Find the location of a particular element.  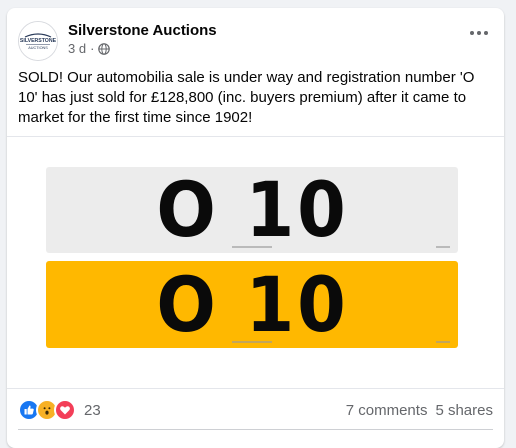

post-meta: 3 d · is located at coordinates (89, 48).